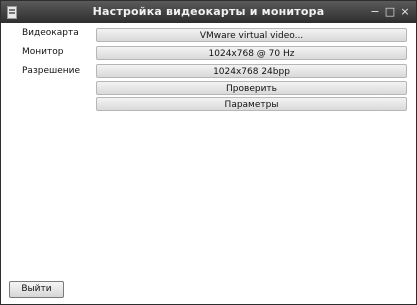  I want to click on close-icon: ×, so click(405, 11).